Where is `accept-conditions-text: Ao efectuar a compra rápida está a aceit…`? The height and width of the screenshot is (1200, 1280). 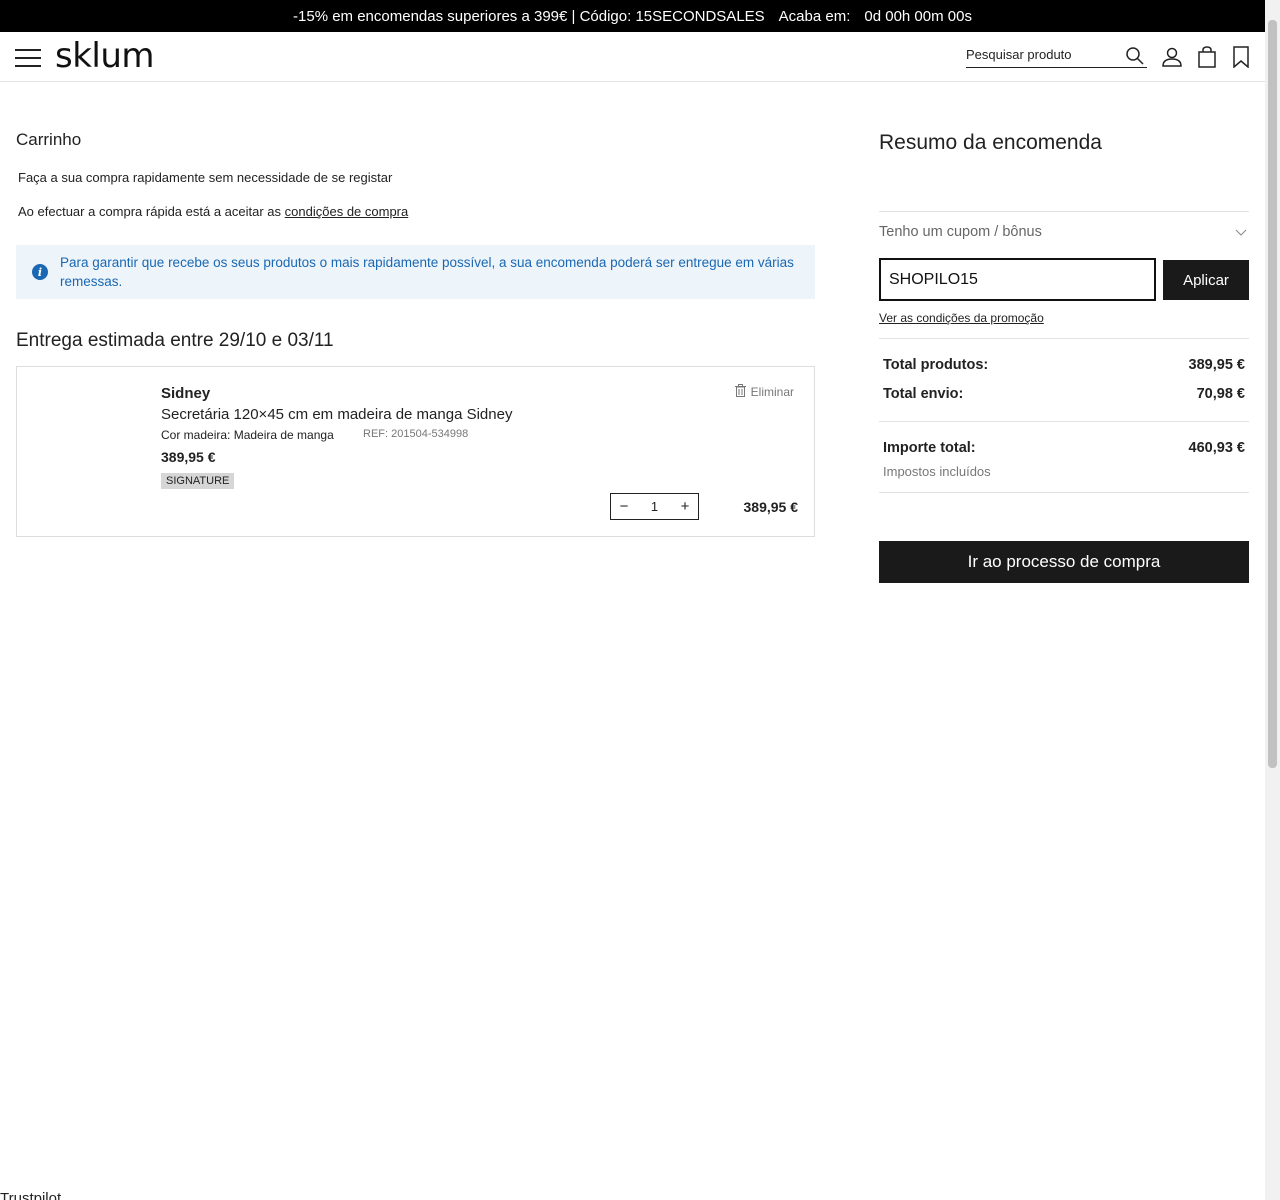 accept-conditions-text: Ao efectuar a compra rápida está a aceit… is located at coordinates (213, 211).